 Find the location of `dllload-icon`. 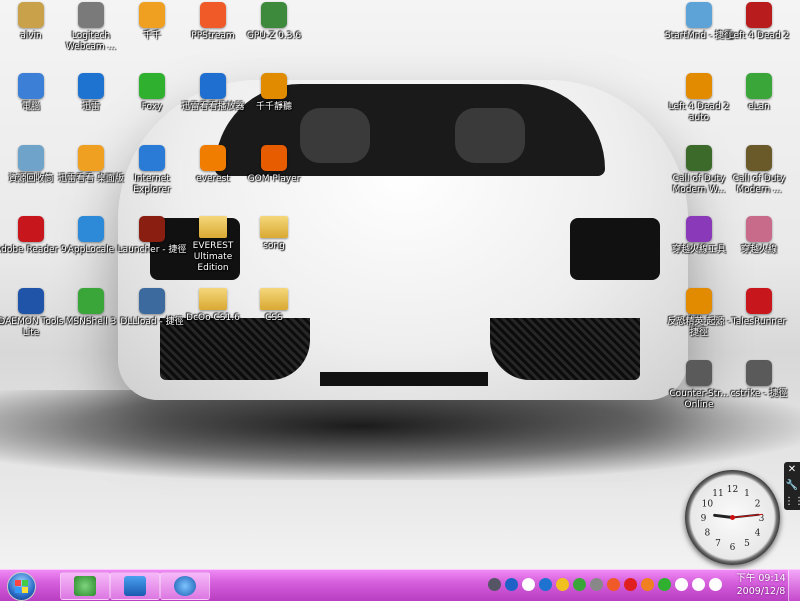

dllload-icon is located at coordinates (152, 301).